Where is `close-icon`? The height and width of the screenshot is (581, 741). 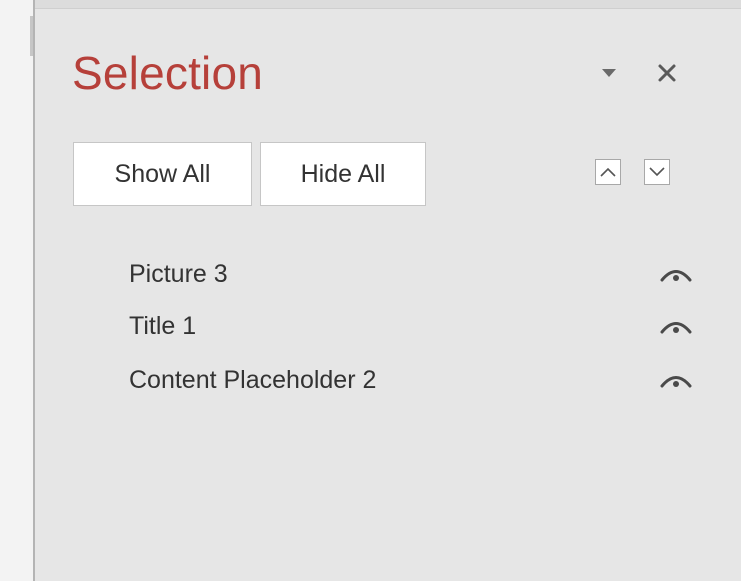
close-icon is located at coordinates (667, 73).